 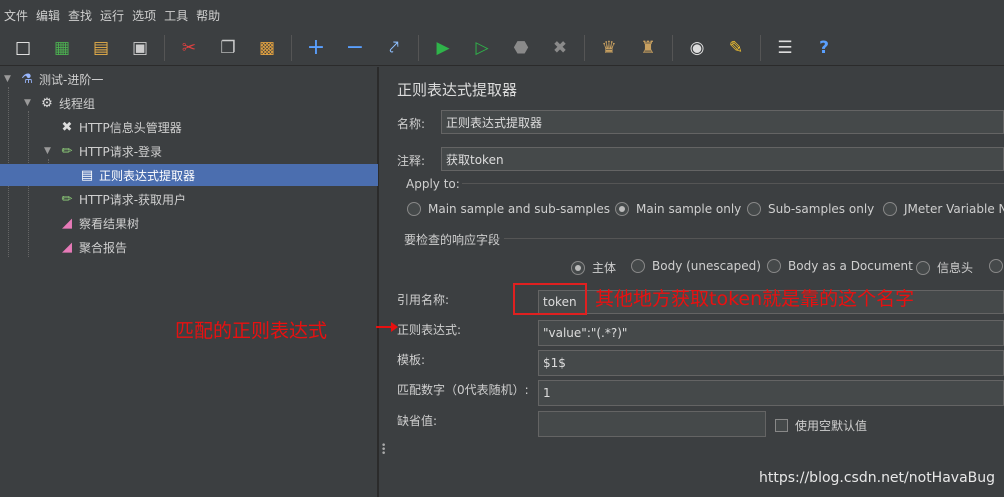 What do you see at coordinates (831, 426) in the screenshot?
I see `checkbox-label: 使用空默认值` at bounding box center [831, 426].